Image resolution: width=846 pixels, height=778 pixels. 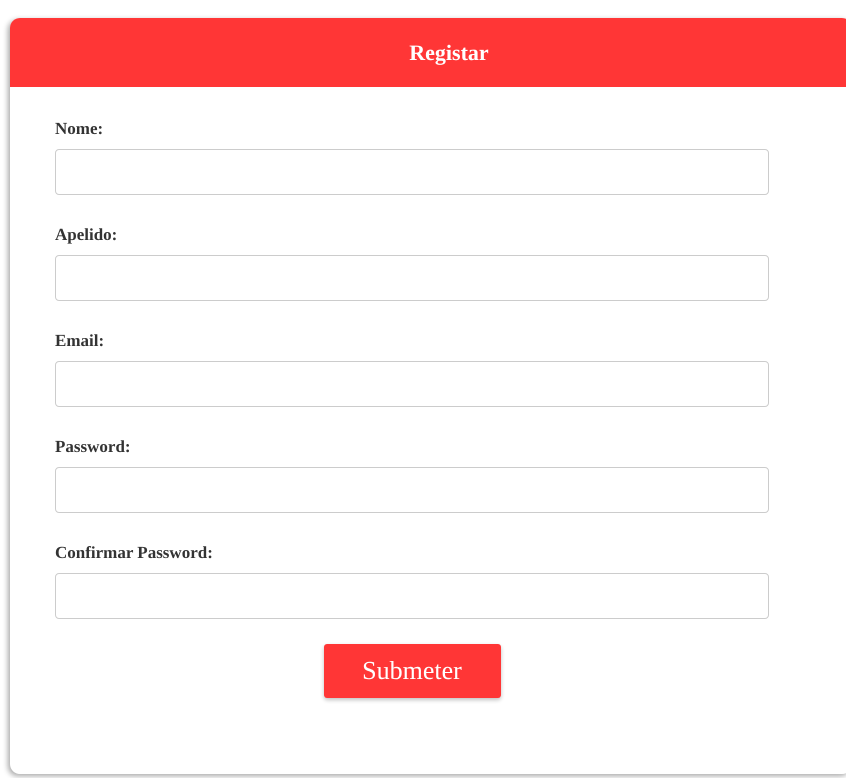 What do you see at coordinates (449, 53) in the screenshot?
I see `form-title: Registar` at bounding box center [449, 53].